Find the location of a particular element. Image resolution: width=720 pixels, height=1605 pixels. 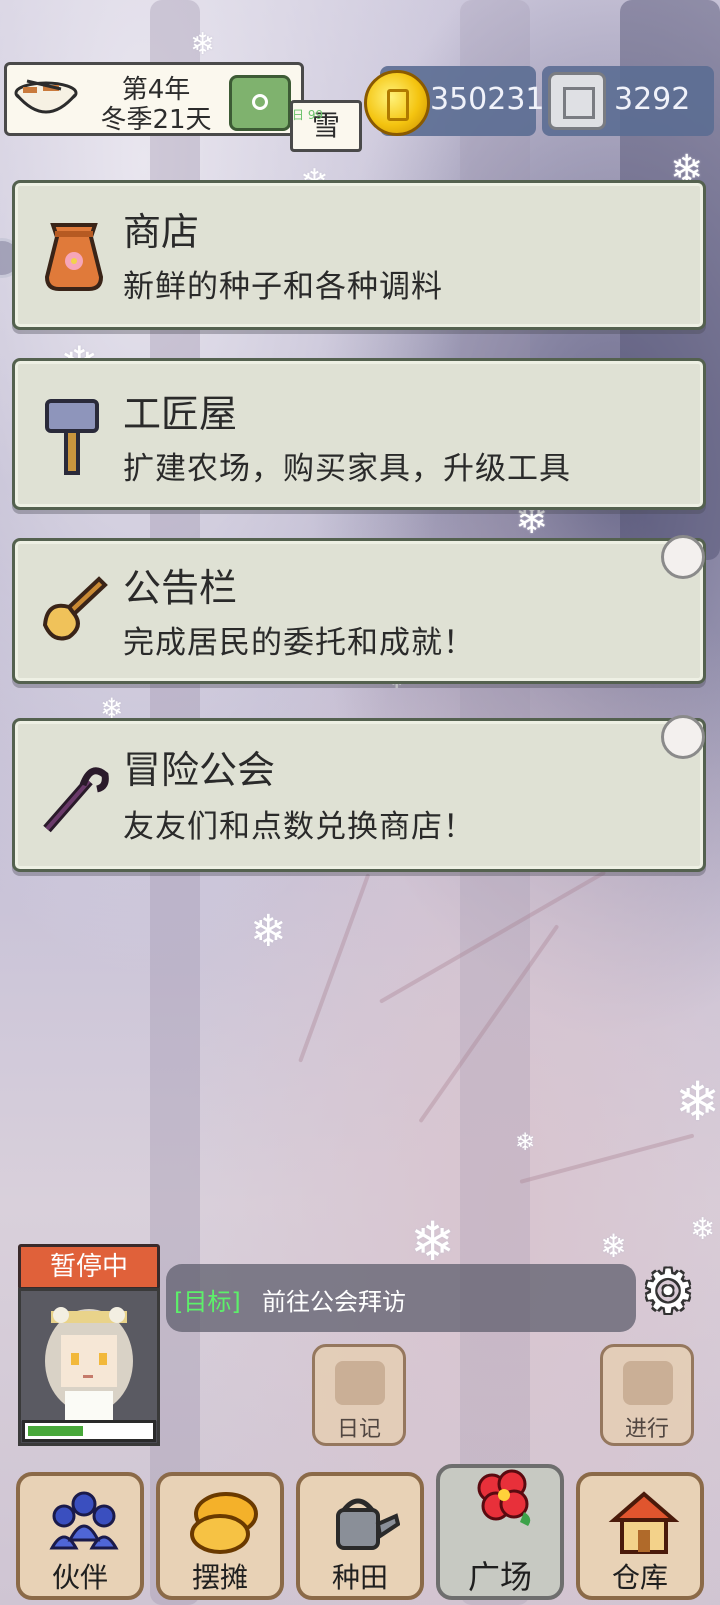

menu-card-bulletin-board: 公告栏 完成居民的委托和成就！ is located at coordinates (359, 609).